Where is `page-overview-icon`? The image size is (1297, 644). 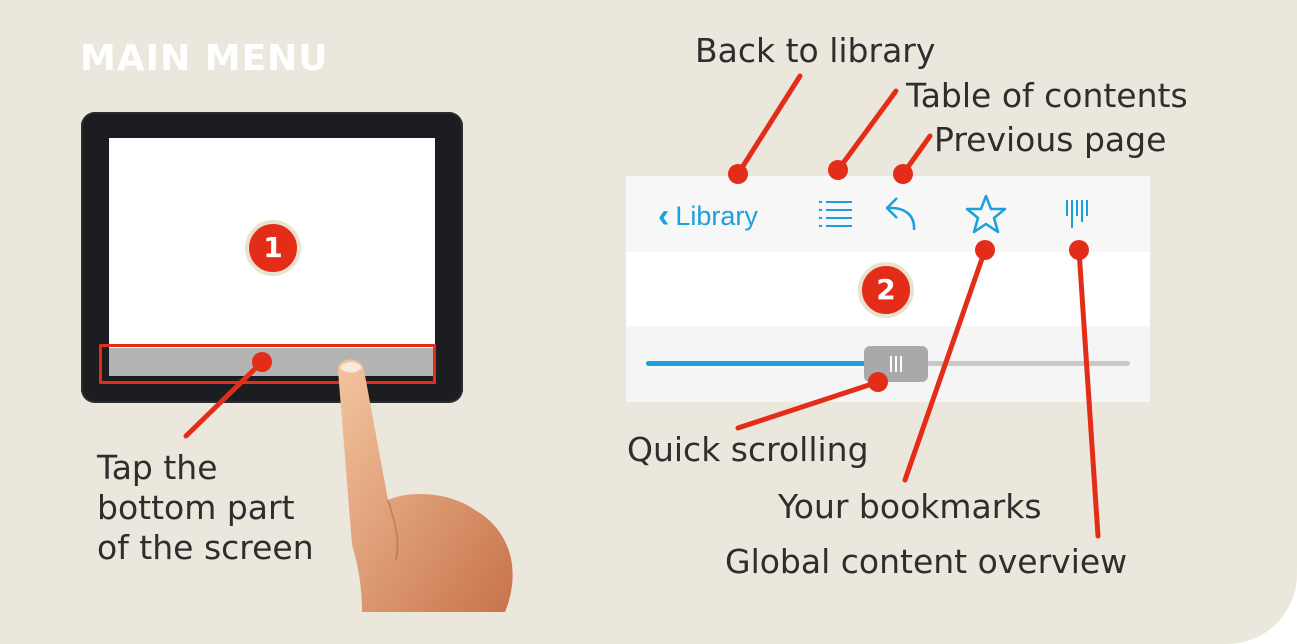 page-overview-icon is located at coordinates (1078, 214).